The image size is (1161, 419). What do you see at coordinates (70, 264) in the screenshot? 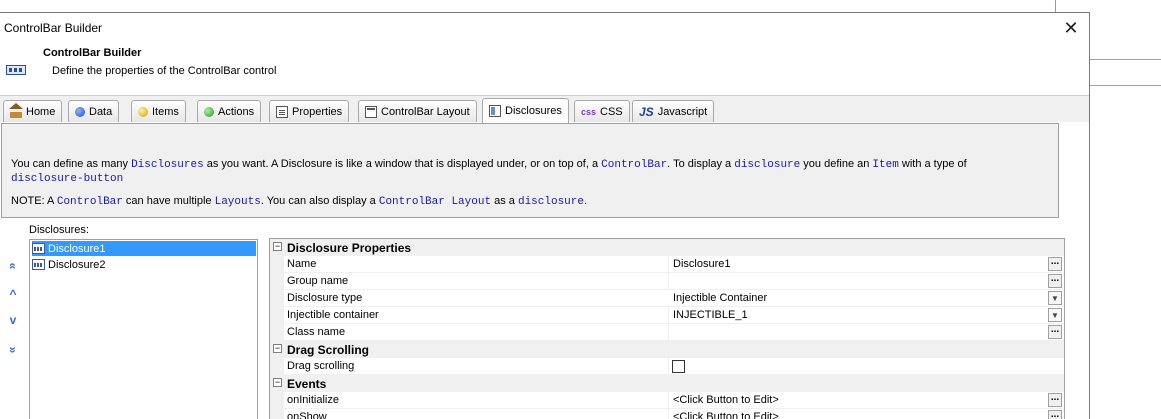
I see `list-item: Disclosure2` at bounding box center [70, 264].